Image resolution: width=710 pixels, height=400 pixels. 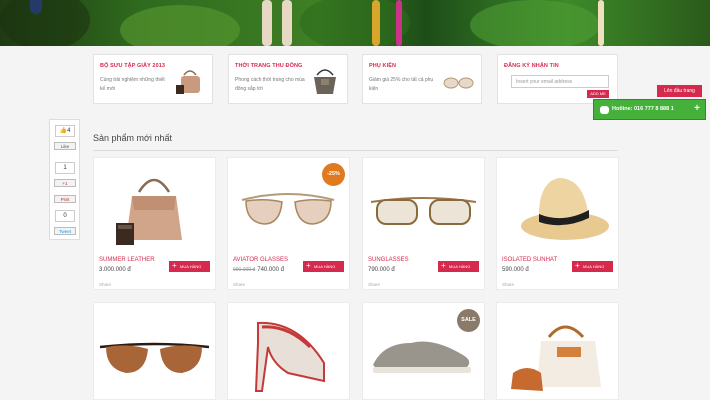 What do you see at coordinates (65, 146) in the screenshot?
I see `like-button: Like` at bounding box center [65, 146].